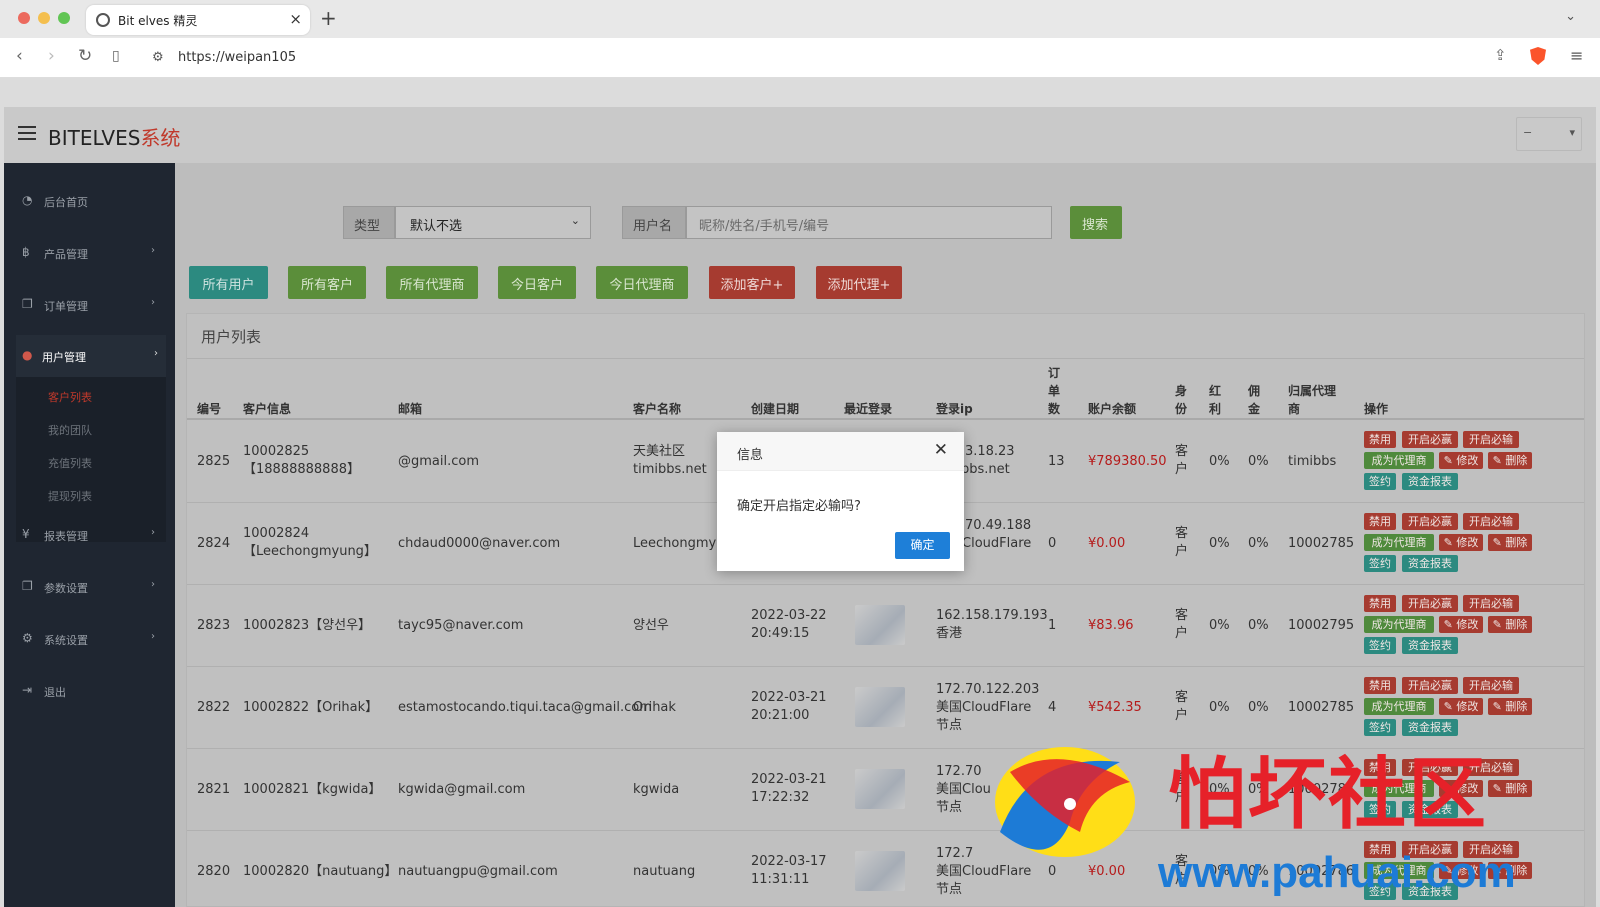 The width and height of the screenshot is (1600, 907). I want to click on cell-date: 2022-03-21, so click(789, 779).